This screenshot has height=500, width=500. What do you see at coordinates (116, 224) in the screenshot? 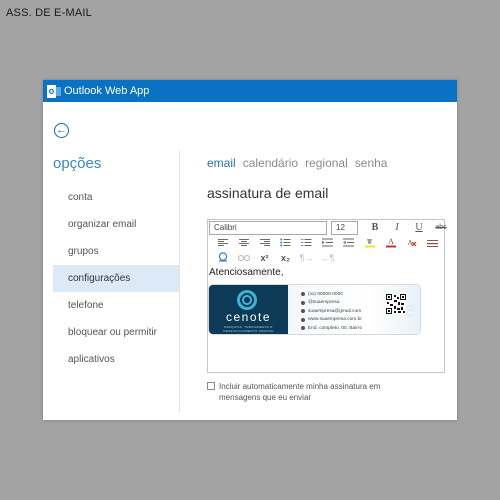
I see `sidebar-item-organizar-email: organizar email` at bounding box center [116, 224].